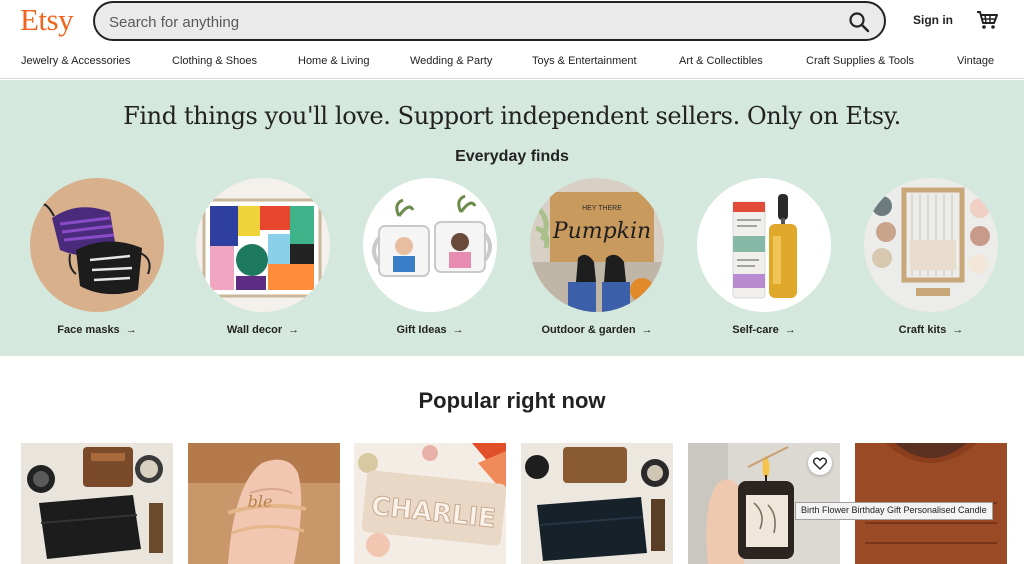 The height and width of the screenshot is (564, 1024). I want to click on heart-icon, so click(820, 463).